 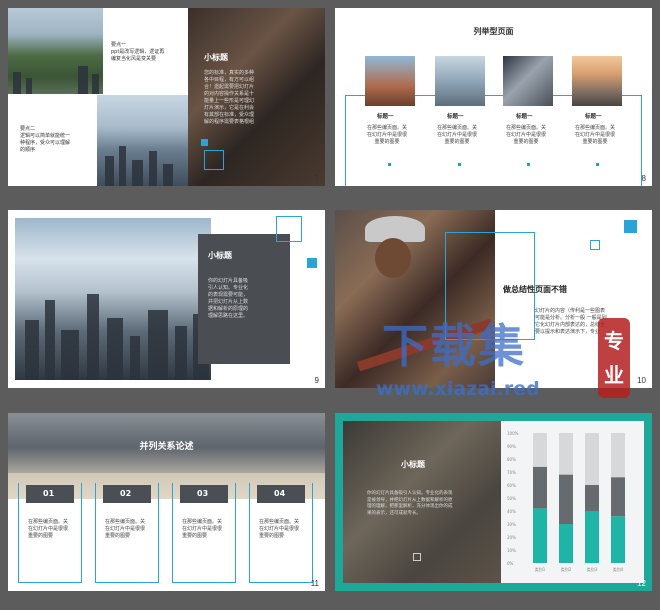 What do you see at coordinates (511, 459) in the screenshot?
I see `y-tick-label: 80%` at bounding box center [511, 459].